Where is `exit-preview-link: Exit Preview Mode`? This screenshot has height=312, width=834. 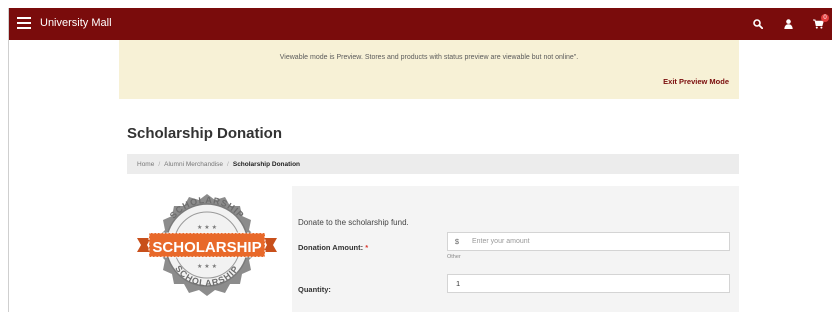 exit-preview-link: Exit Preview Mode is located at coordinates (696, 81).